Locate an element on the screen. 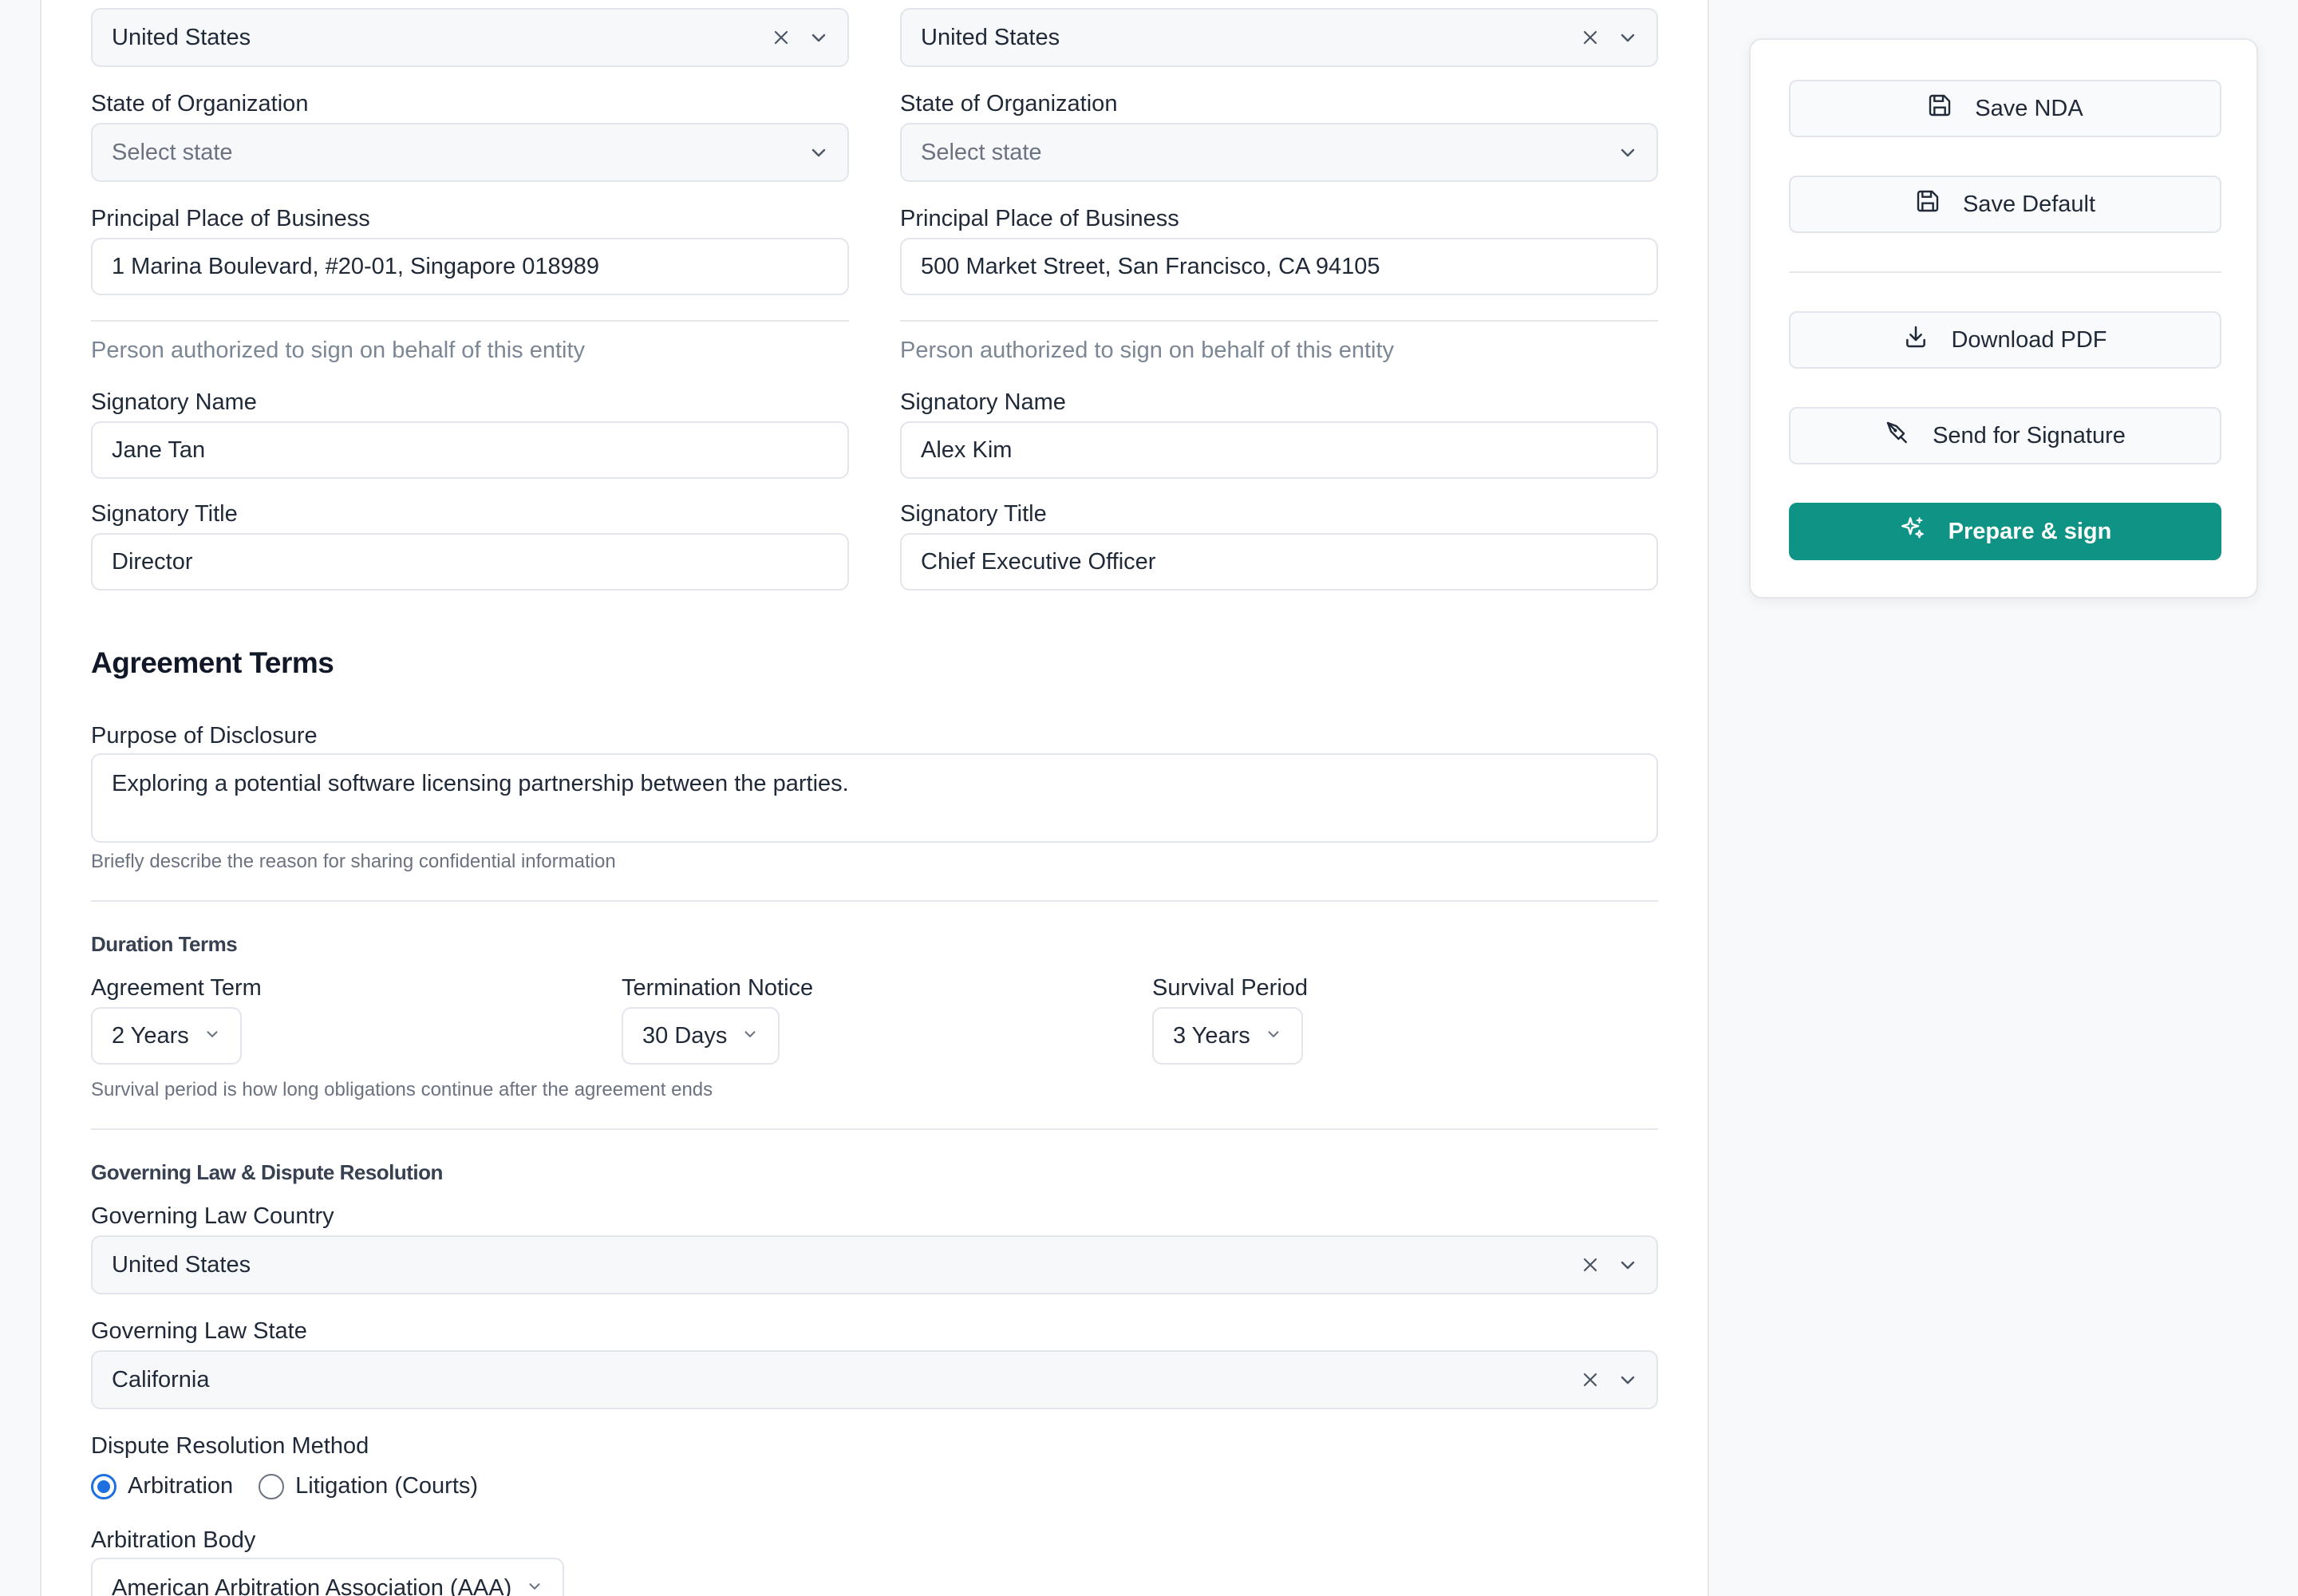  prepare-and-sign-button: Prepare & sign is located at coordinates (2005, 531).